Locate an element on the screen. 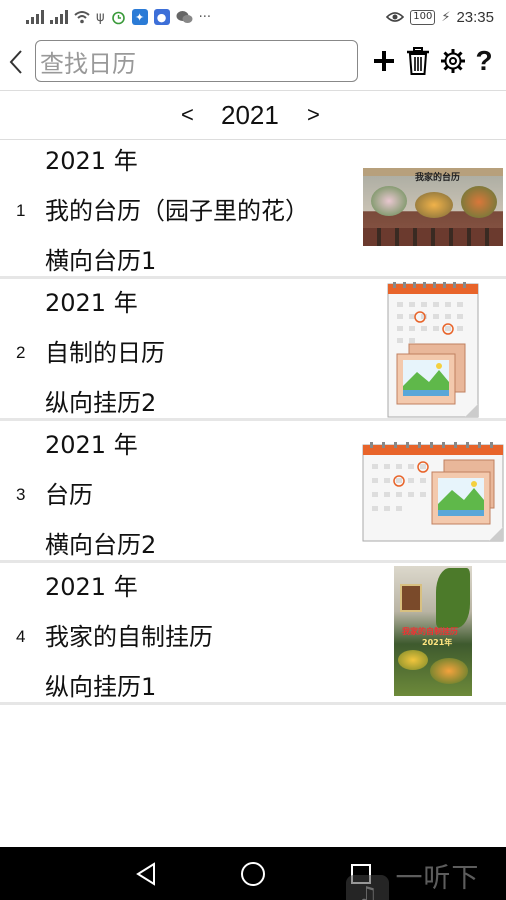  watermark-text: 一听下载 is located at coordinates (437, 878).